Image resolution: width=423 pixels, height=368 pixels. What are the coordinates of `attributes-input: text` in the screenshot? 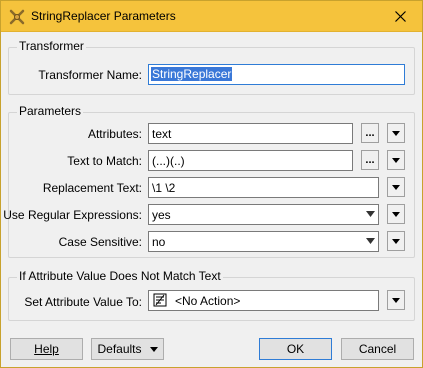 It's located at (250, 133).